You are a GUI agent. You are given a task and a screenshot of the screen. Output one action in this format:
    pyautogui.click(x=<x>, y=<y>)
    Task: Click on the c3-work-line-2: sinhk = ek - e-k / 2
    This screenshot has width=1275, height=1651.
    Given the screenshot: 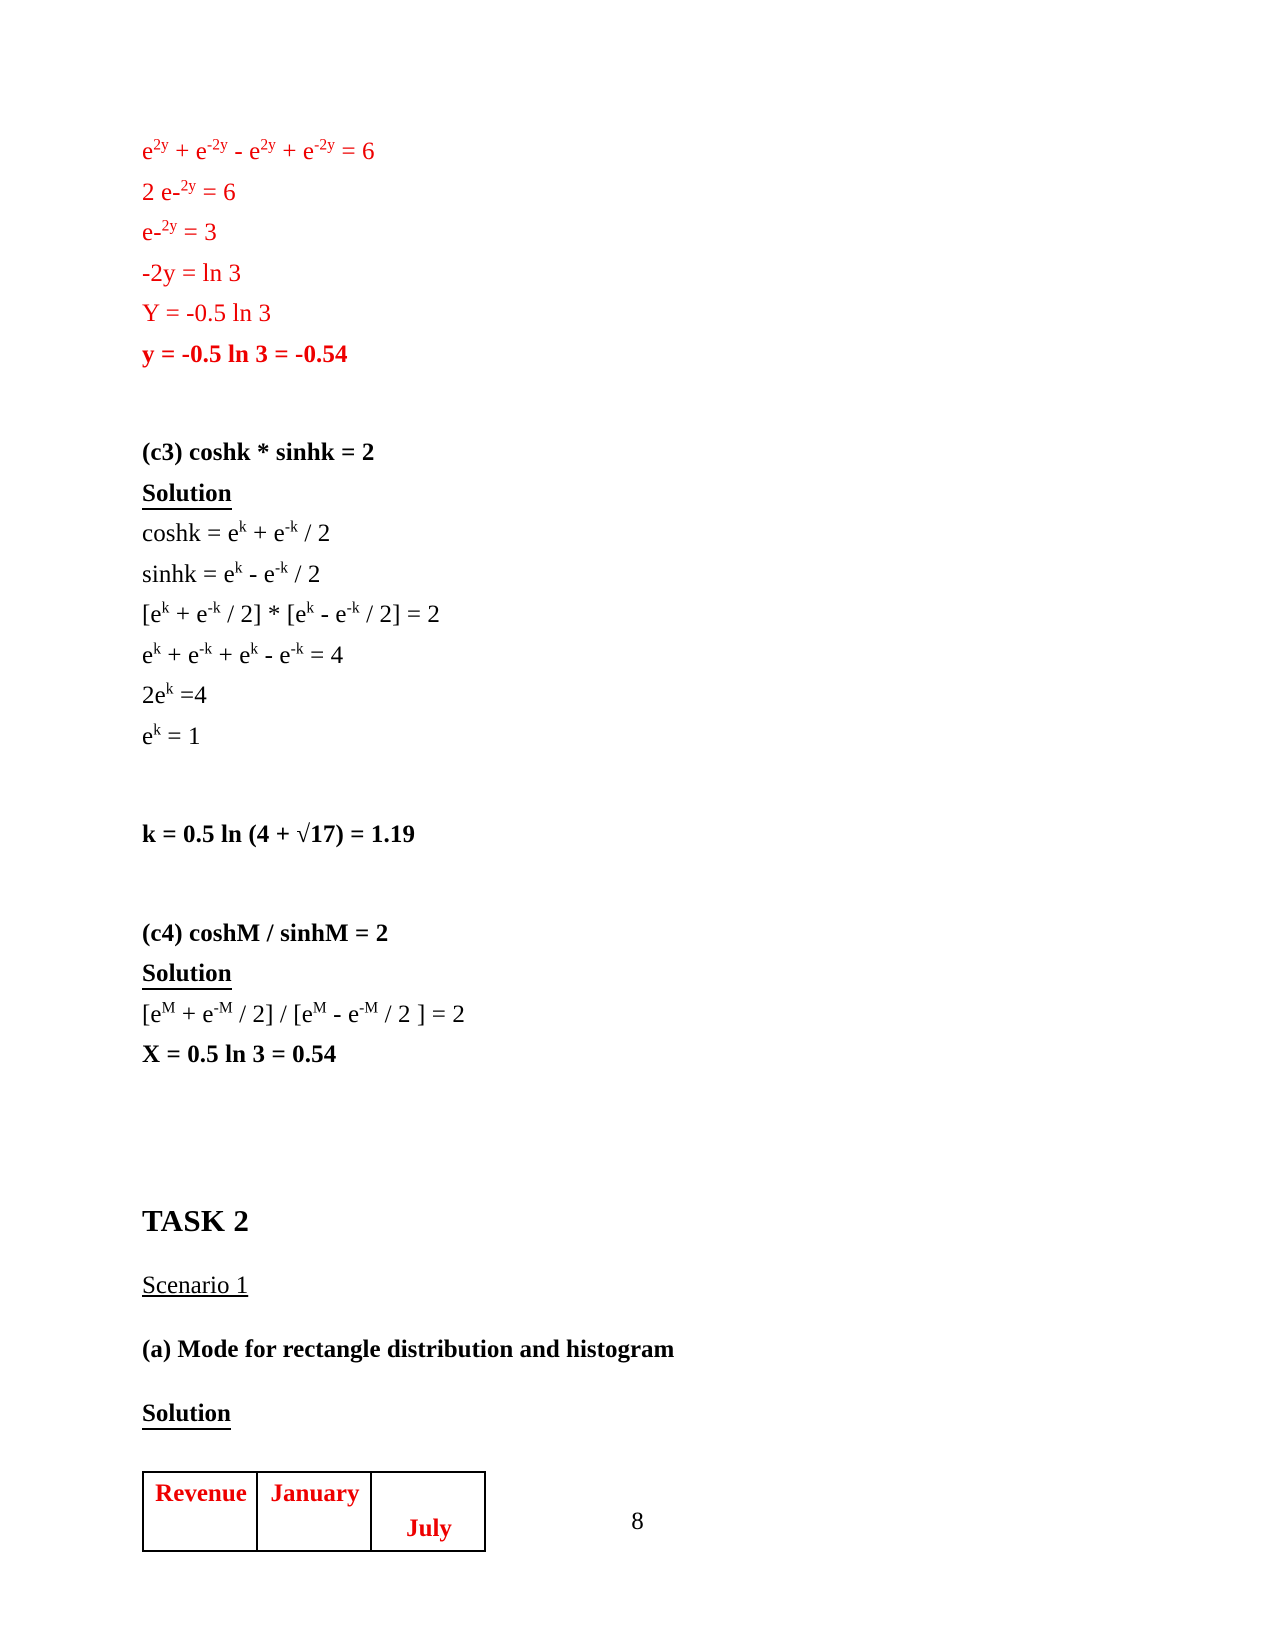 What is the action you would take?
    pyautogui.click(x=231, y=573)
    